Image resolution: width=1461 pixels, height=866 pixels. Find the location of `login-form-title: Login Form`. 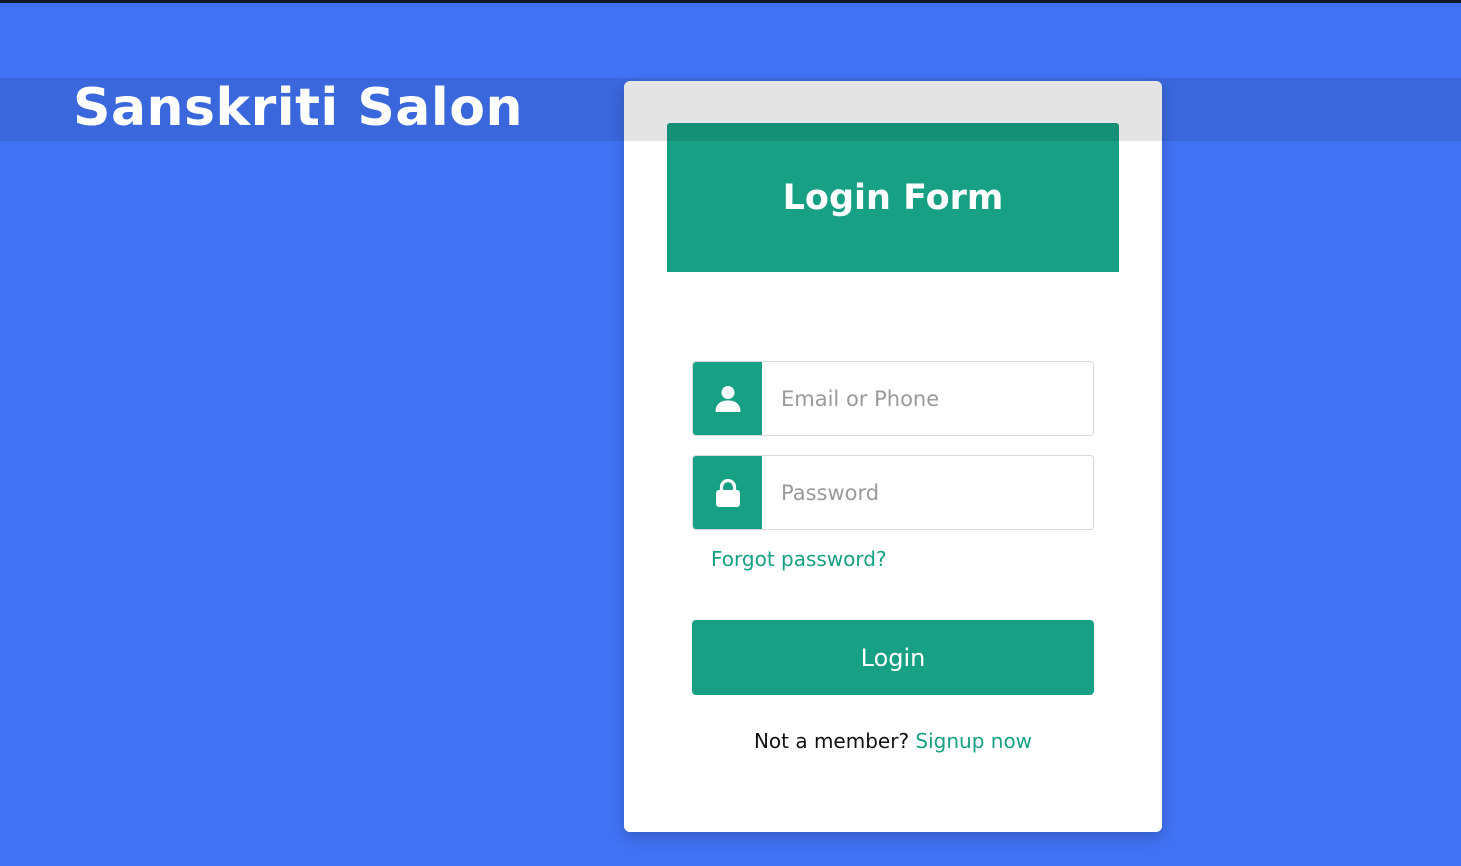

login-form-title: Login Form is located at coordinates (893, 197).